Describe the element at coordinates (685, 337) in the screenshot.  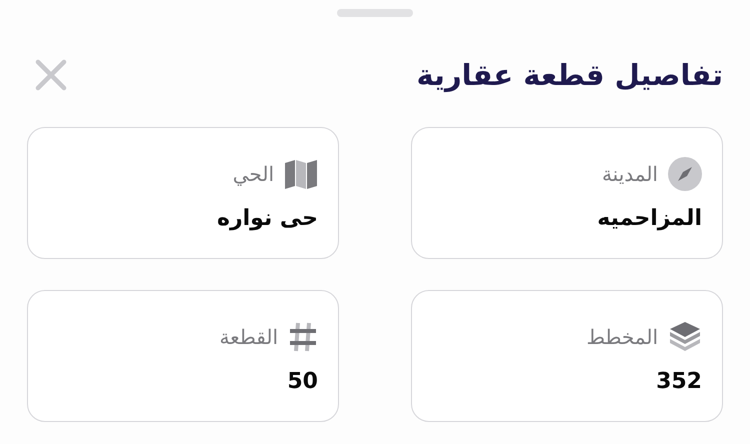
I see `layers-icon` at that location.